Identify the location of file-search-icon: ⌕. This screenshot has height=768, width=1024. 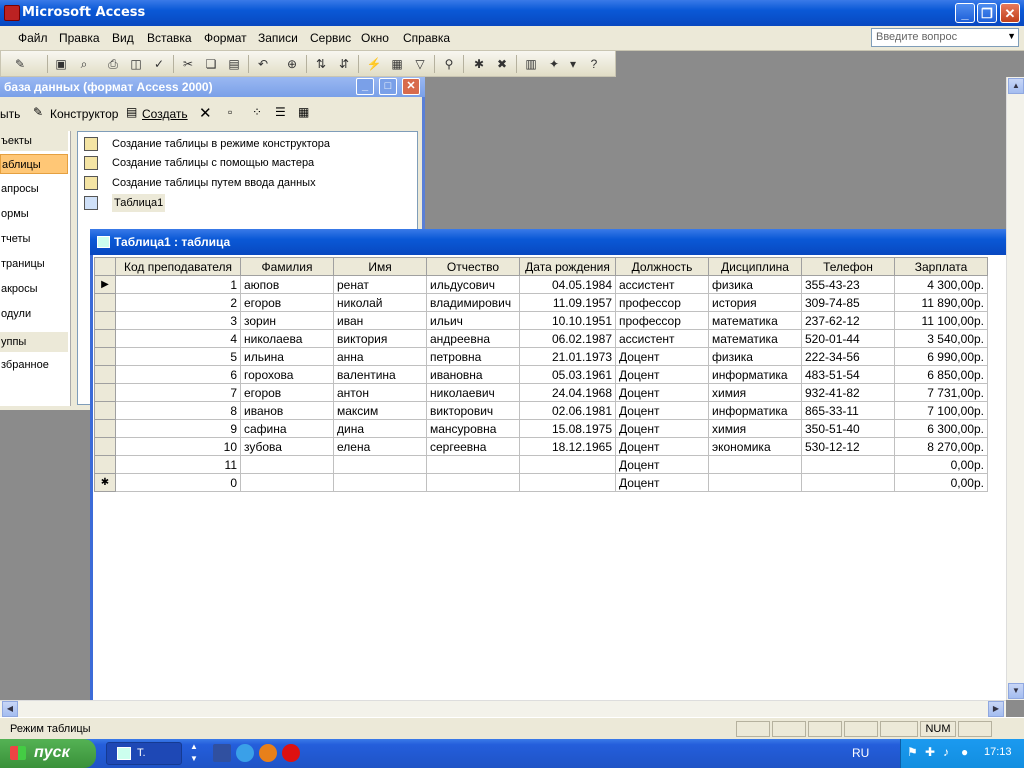
(84, 64).